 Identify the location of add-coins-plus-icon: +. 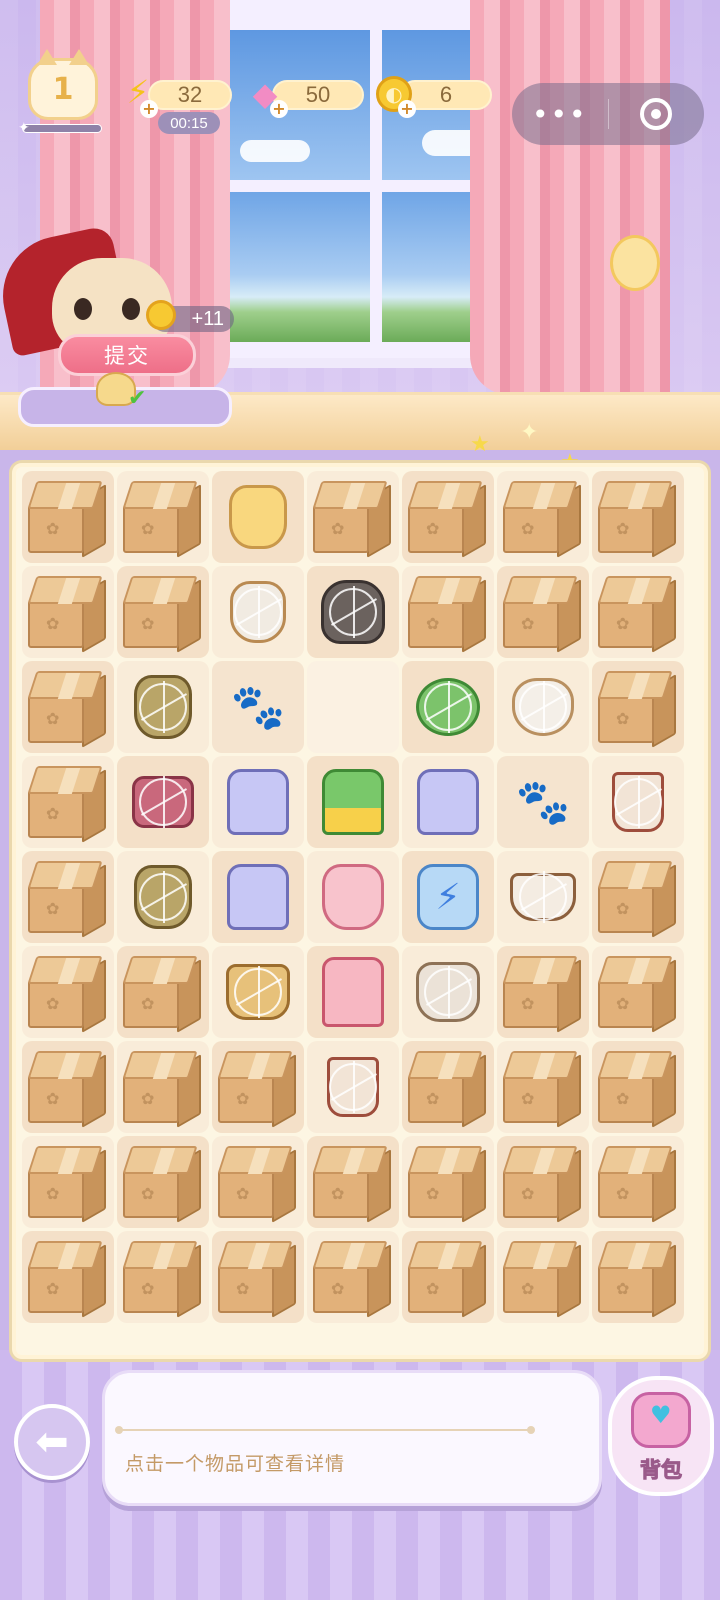
(407, 109).